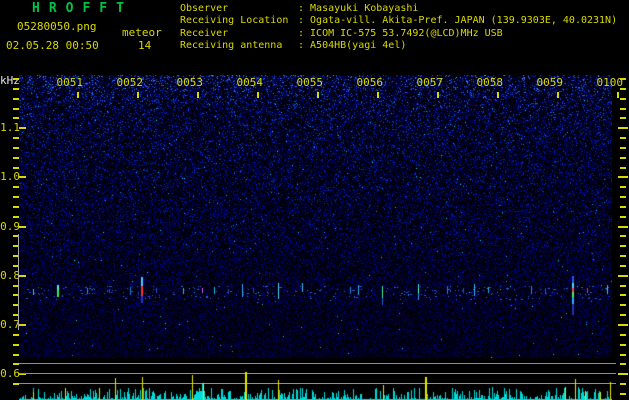 This screenshot has height=400, width=629. Describe the element at coordinates (10, 324) in the screenshot. I see `freq-label: 0.7` at that location.